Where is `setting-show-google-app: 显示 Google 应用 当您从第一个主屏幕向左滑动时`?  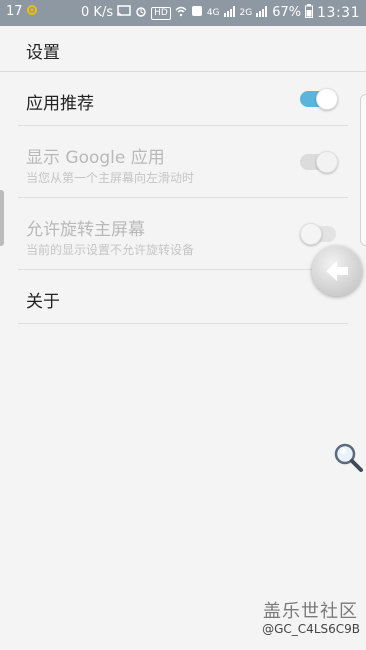
setting-show-google-app: 显示 Google 应用 当您从第一个主屏幕向左滑动时 is located at coordinates (183, 162).